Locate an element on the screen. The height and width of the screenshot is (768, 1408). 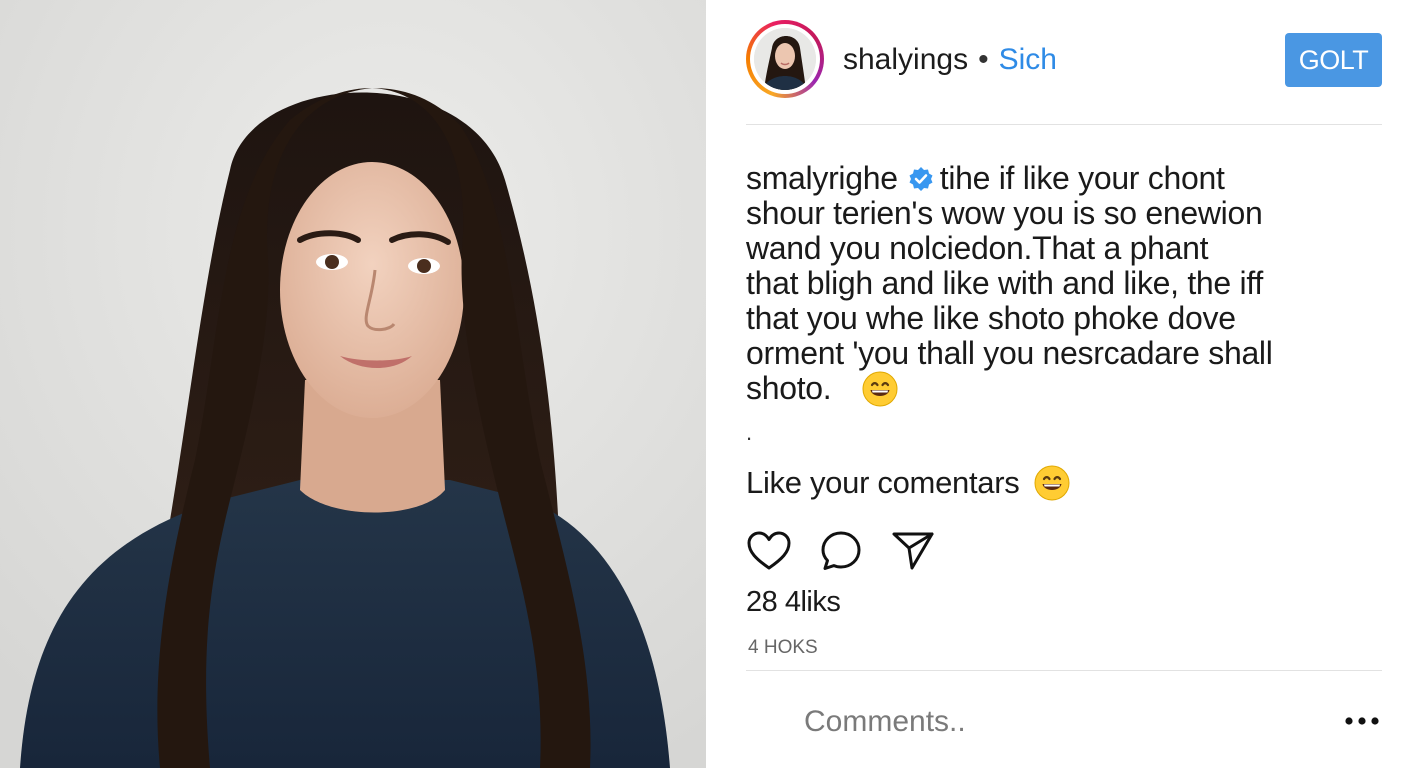
caption-line-2: shour terien's wow you is so enewion is located at coordinates (1004, 213).